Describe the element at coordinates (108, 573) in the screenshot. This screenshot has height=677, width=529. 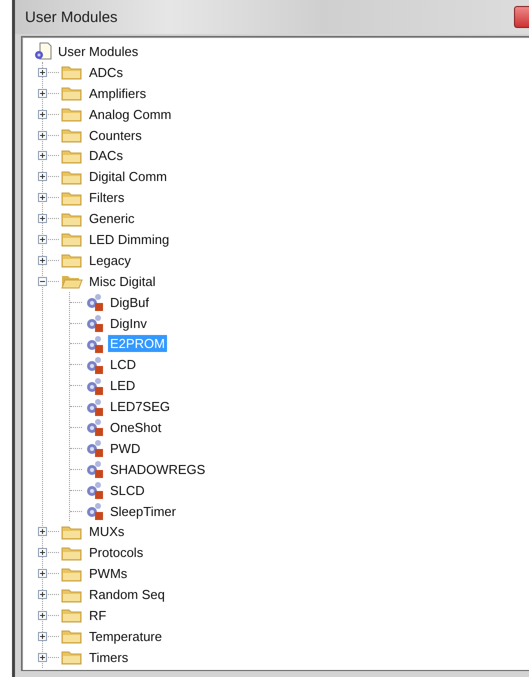
I see `tree-item: PWMs` at that location.